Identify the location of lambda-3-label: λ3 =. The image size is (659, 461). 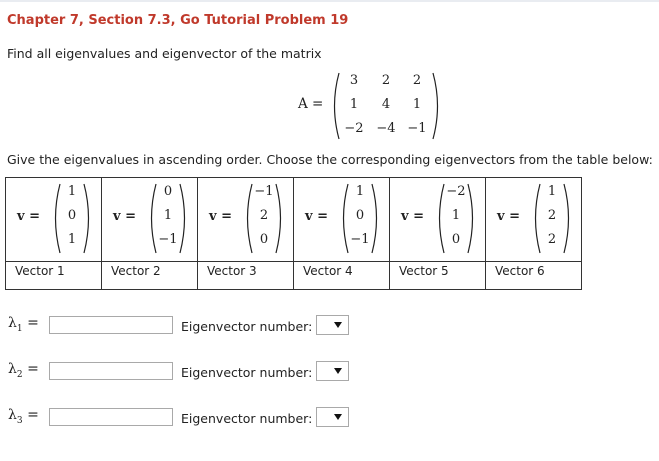
(23, 416).